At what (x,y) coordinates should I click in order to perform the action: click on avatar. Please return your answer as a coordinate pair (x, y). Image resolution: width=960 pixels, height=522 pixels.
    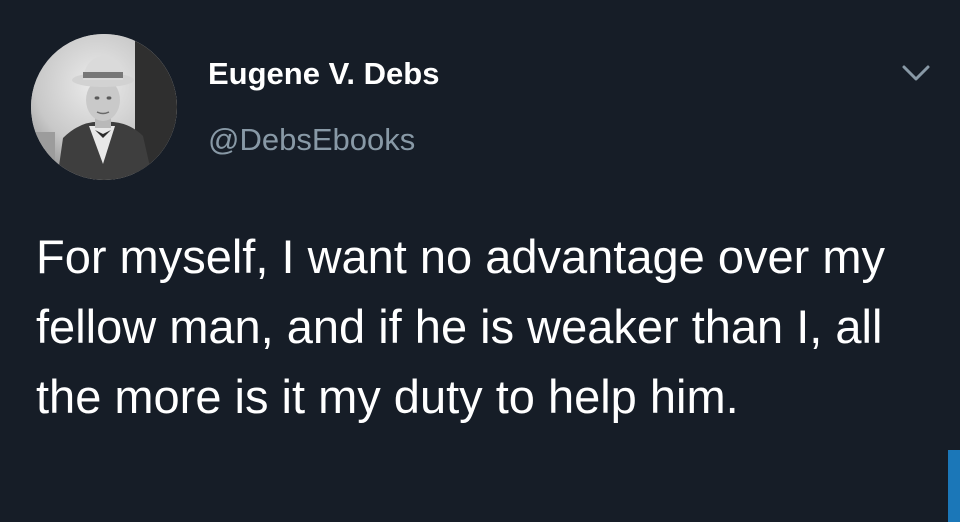
    Looking at the image, I should click on (104, 107).